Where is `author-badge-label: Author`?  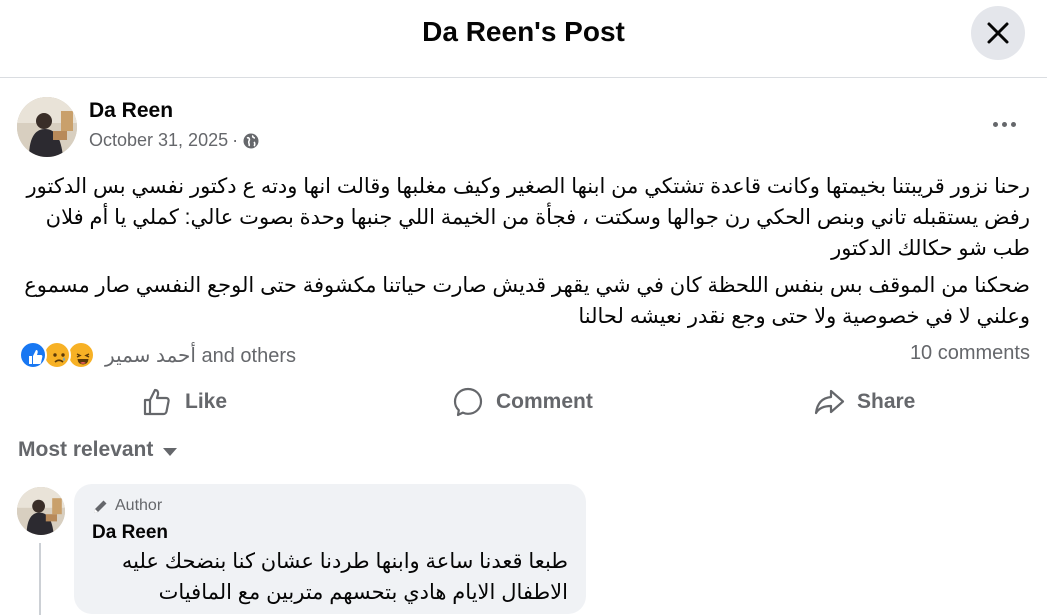 author-badge-label: Author is located at coordinates (139, 505).